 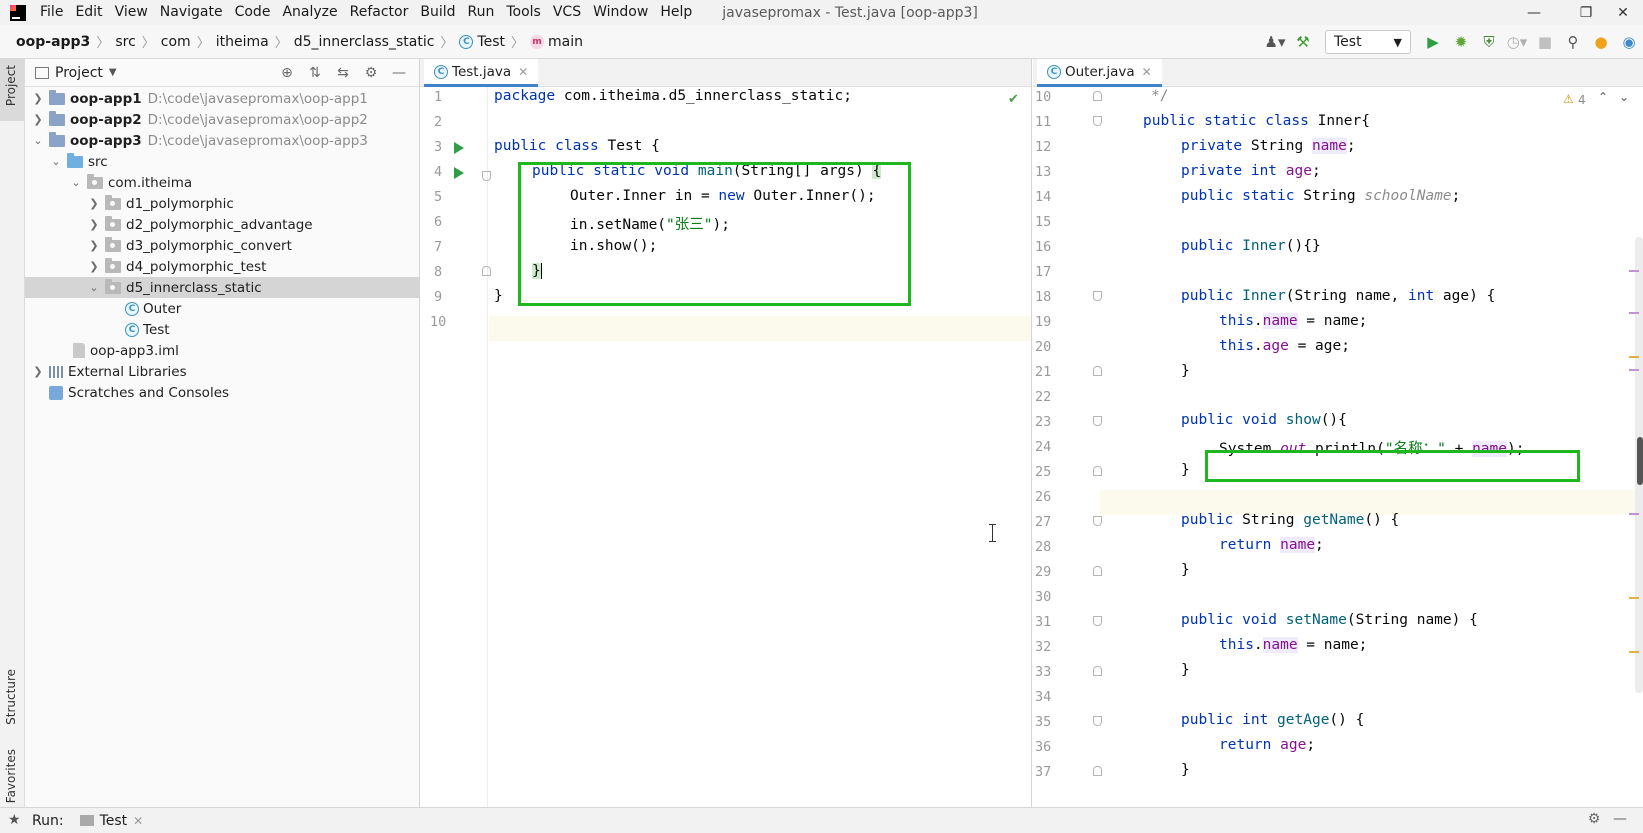 What do you see at coordinates (222, 266) in the screenshot?
I see `tree-item-d4: ❯ d4_polymorphic_test` at bounding box center [222, 266].